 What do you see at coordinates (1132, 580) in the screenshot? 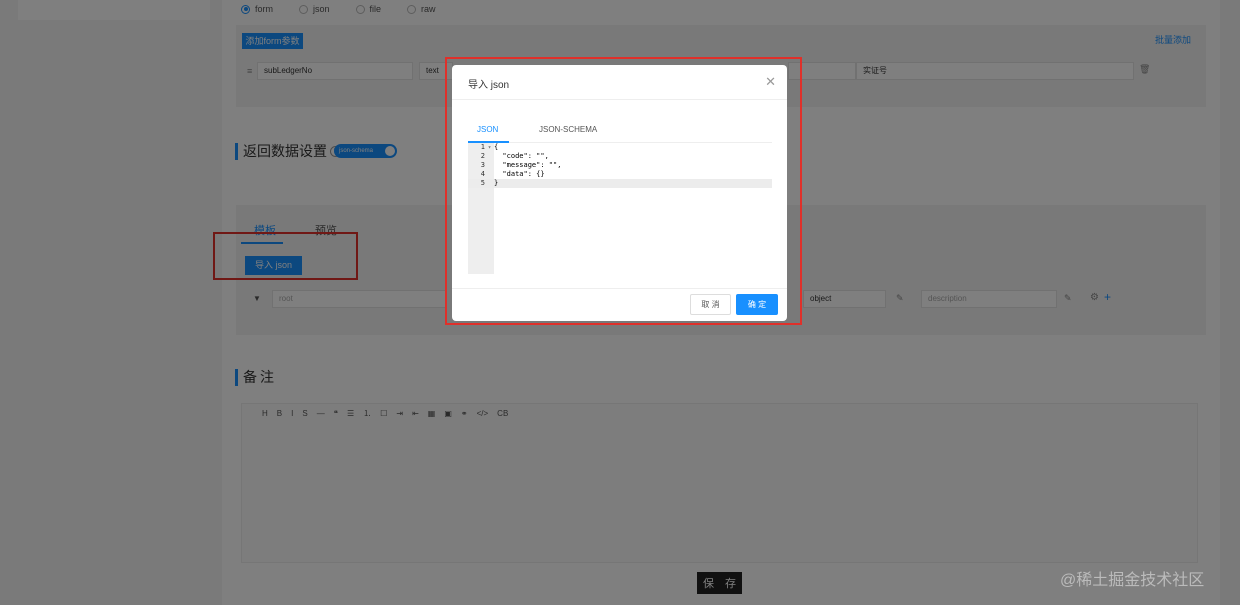
I see `watermark: @稀土掘金技术社区` at bounding box center [1132, 580].